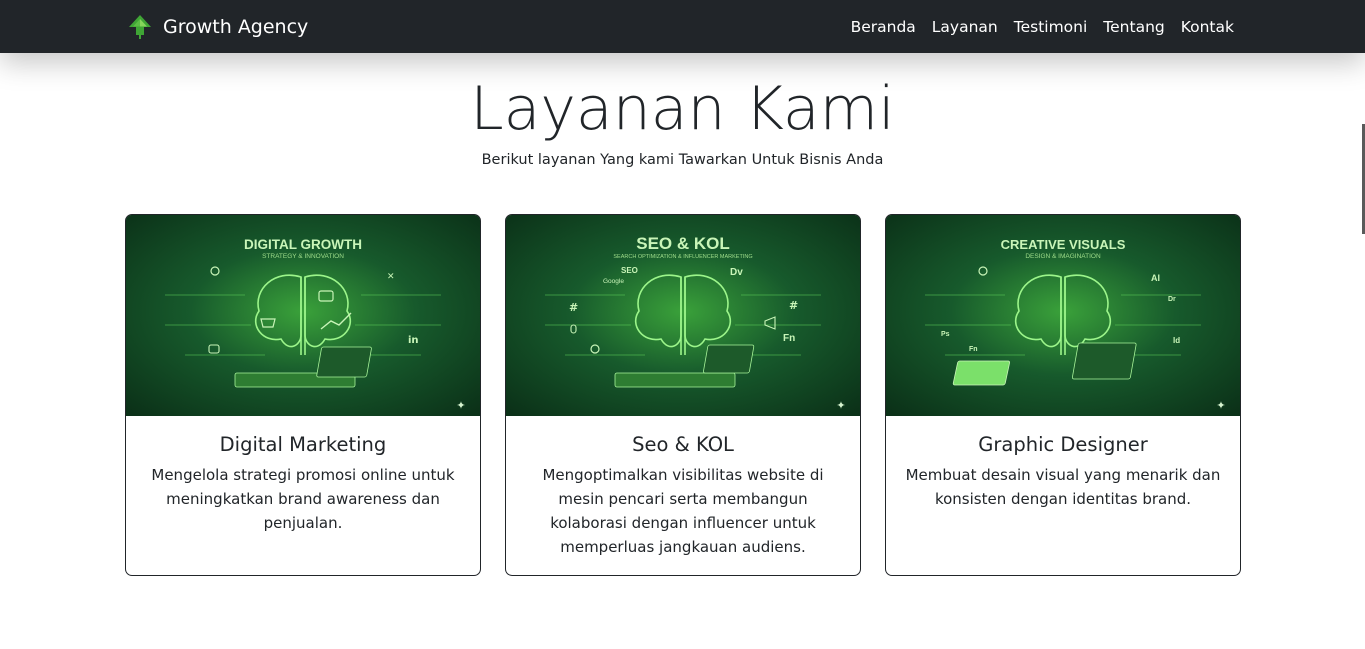 This screenshot has height=649, width=1365. Describe the element at coordinates (303, 244) in the screenshot. I see `image-heading: DIGITAL GROWTH` at that location.